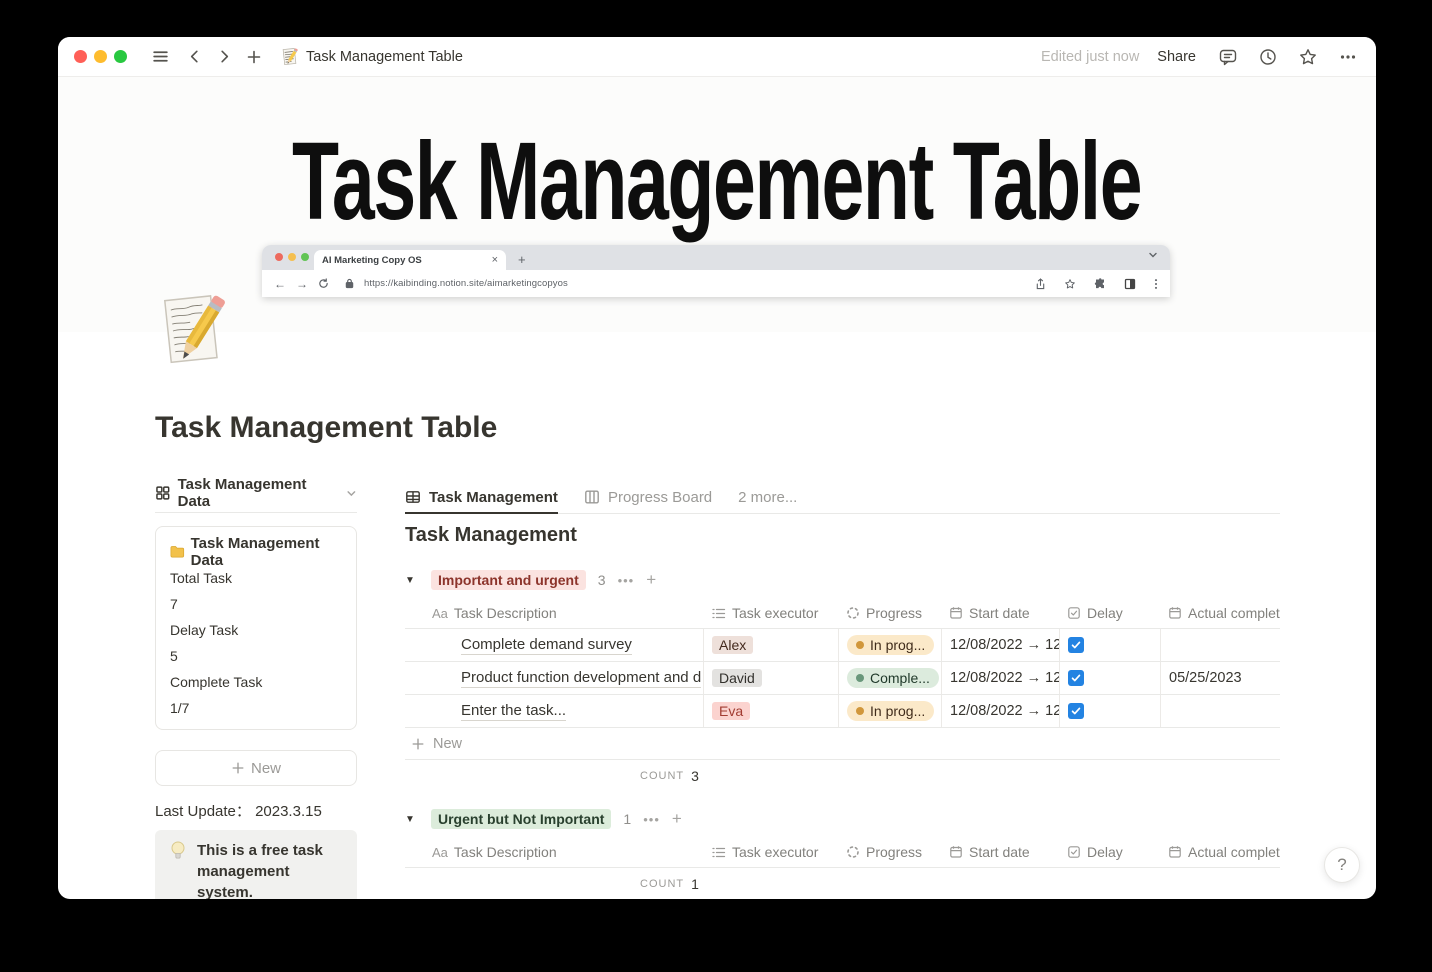  What do you see at coordinates (256, 493) in the screenshot?
I see `linked-database-selector: Task Management Data` at bounding box center [256, 493].